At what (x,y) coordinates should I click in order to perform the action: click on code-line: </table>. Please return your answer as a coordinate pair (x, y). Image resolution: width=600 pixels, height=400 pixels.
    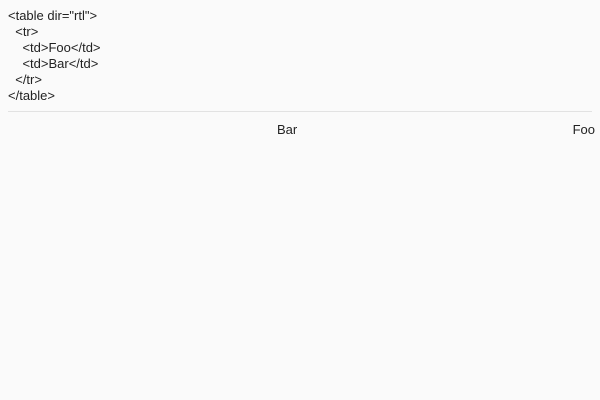
    Looking at the image, I should click on (31, 95).